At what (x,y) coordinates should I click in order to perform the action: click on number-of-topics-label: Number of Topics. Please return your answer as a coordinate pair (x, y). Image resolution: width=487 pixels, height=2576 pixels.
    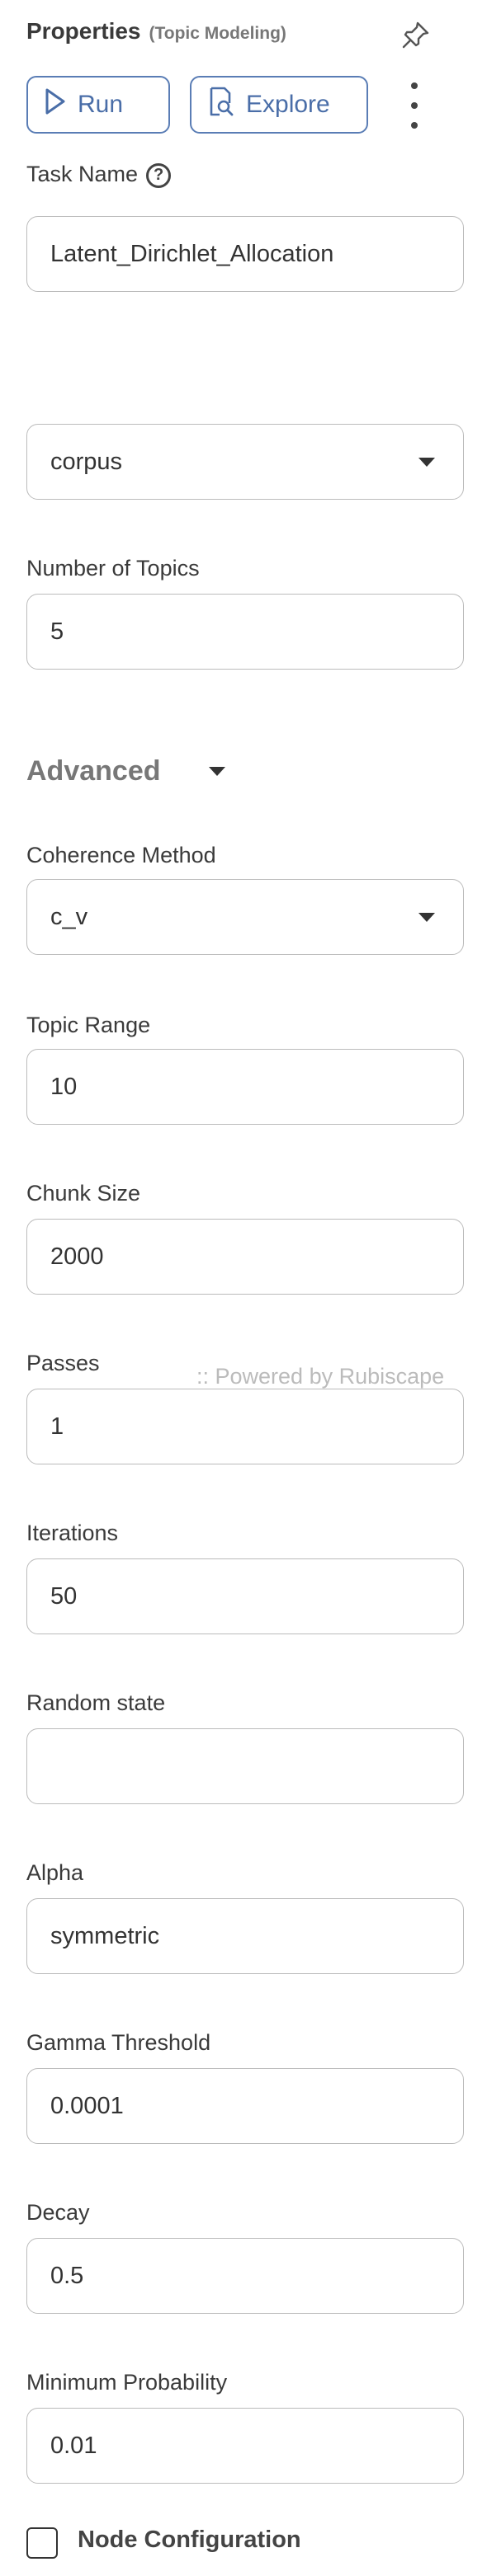
    Looking at the image, I should click on (113, 568).